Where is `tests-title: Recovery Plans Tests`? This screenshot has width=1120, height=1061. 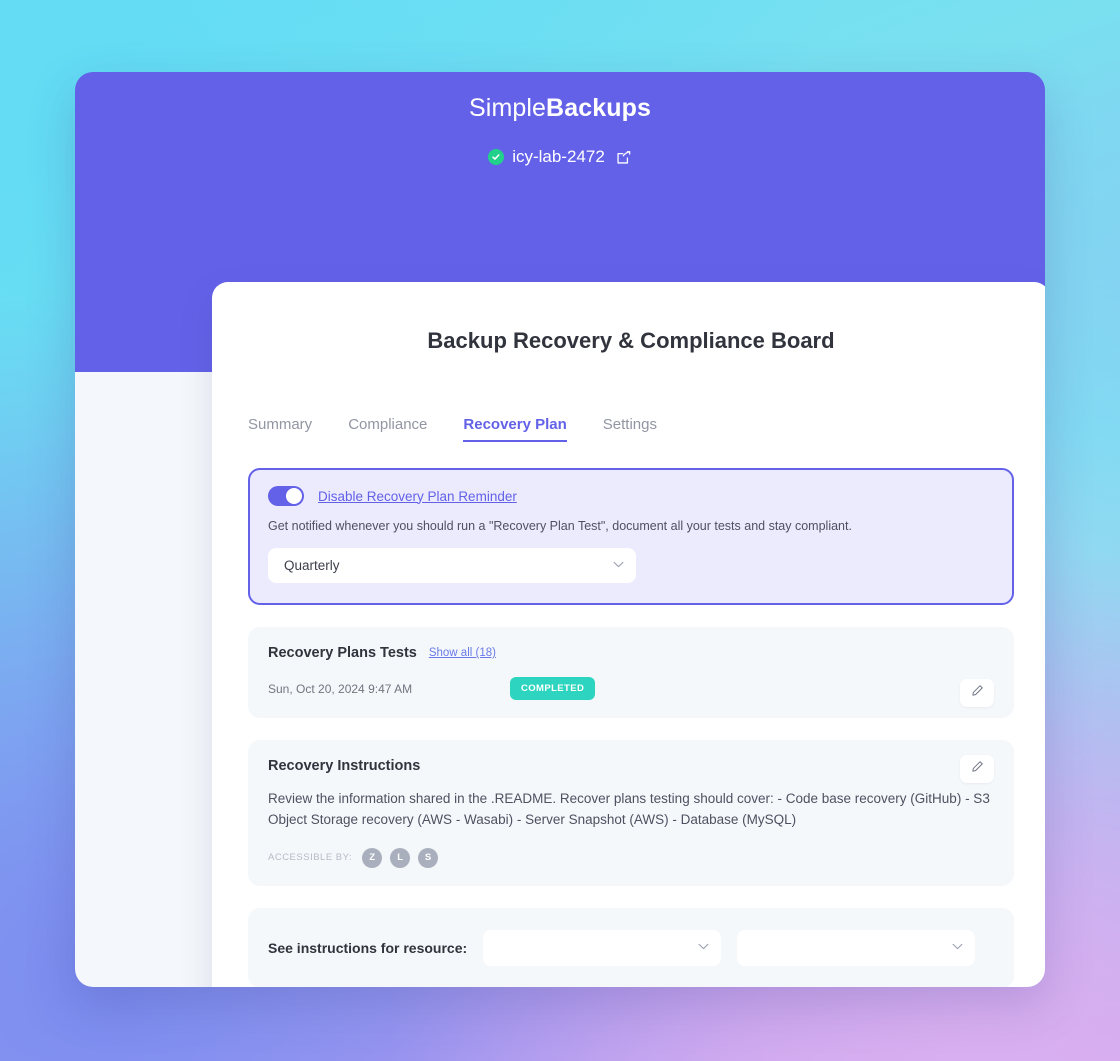 tests-title: Recovery Plans Tests is located at coordinates (342, 653).